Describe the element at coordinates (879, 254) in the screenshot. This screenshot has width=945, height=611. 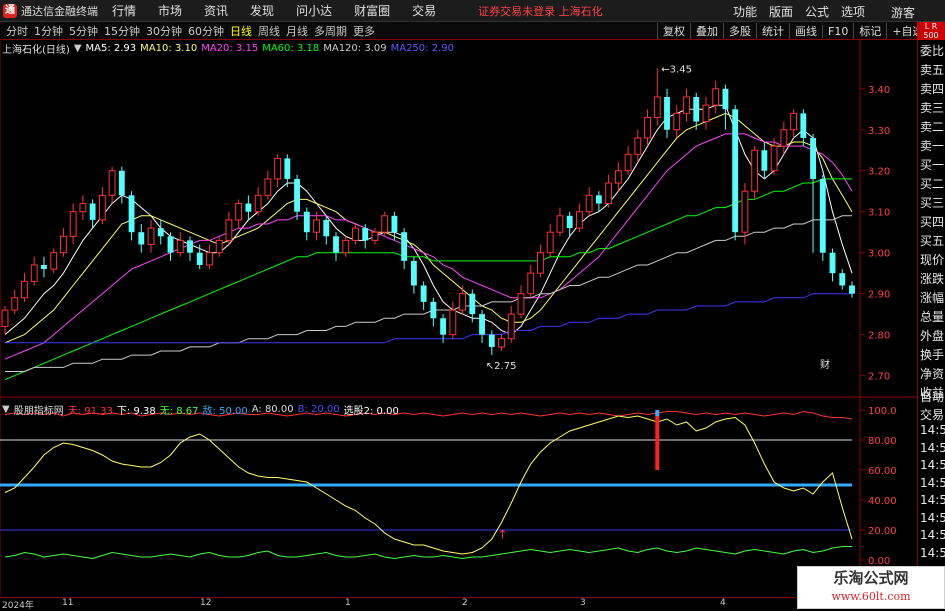
I see `price-tick-label: 3.00` at that location.